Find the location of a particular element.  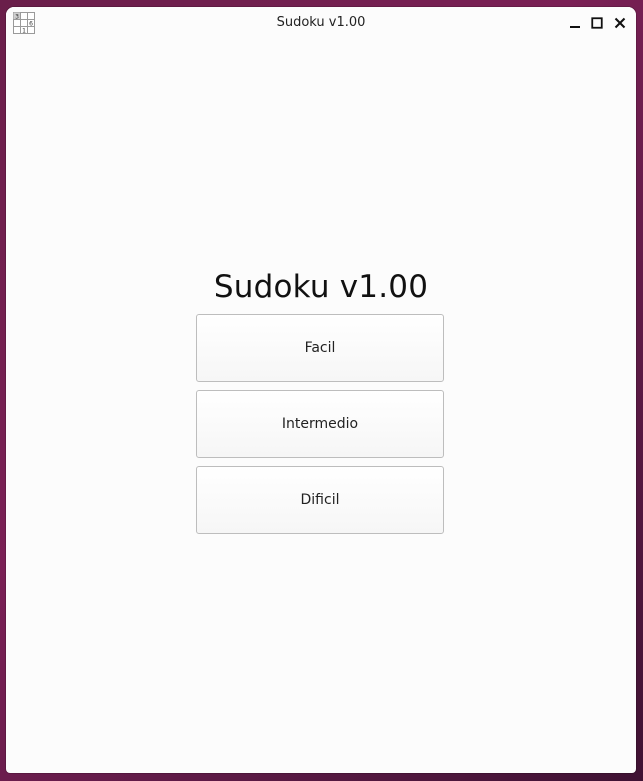

intermediate-button: Intermedio is located at coordinates (320, 424).